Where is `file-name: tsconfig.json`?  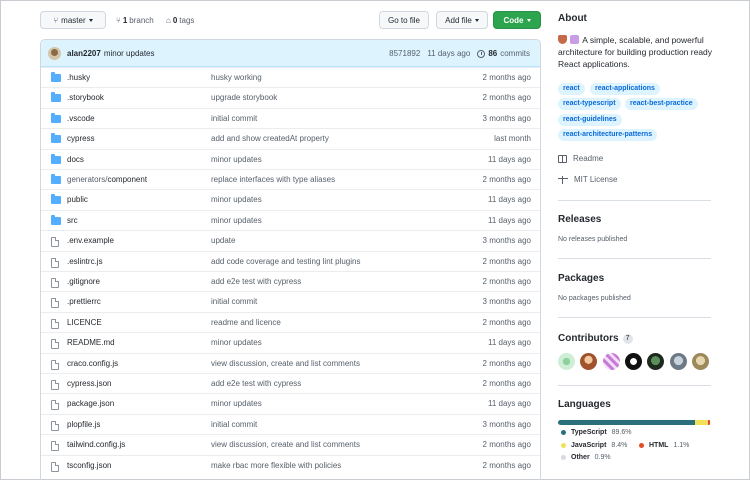
file-name: tsconfig.json is located at coordinates (89, 465).